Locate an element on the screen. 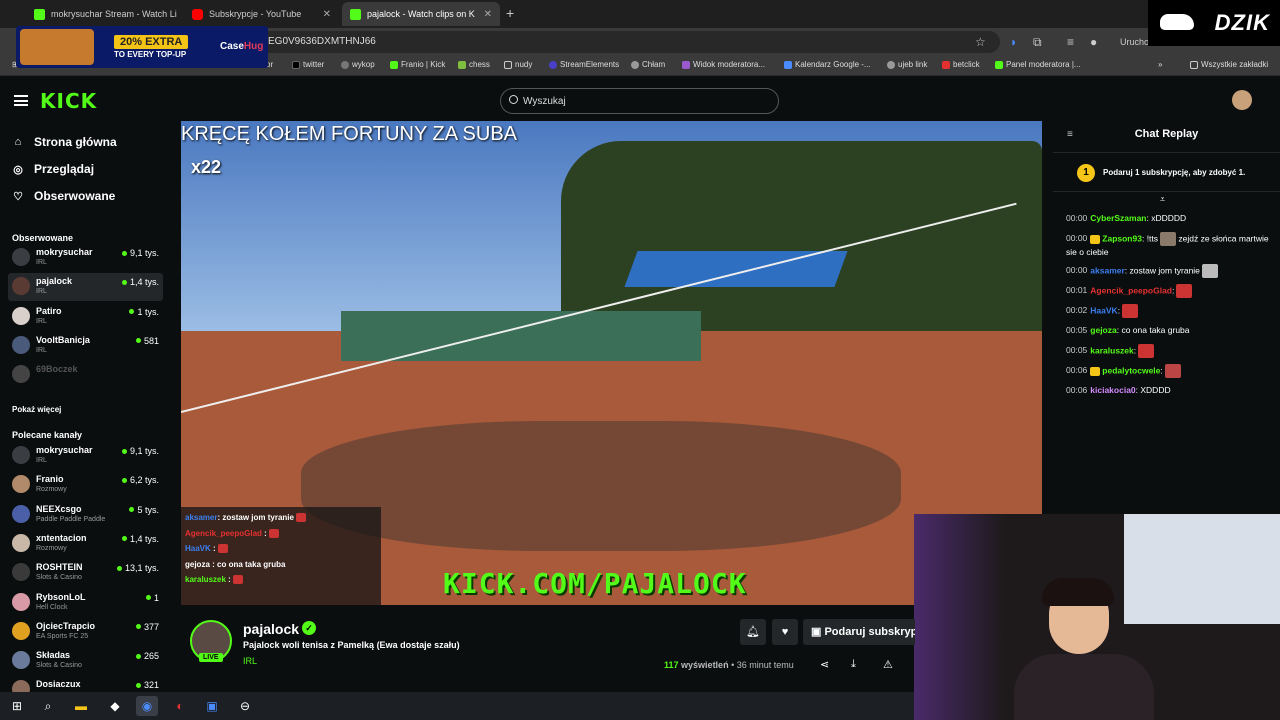 This screenshot has height=720, width=1280. sidebar-channel: 69Boczek is located at coordinates (85, 375).